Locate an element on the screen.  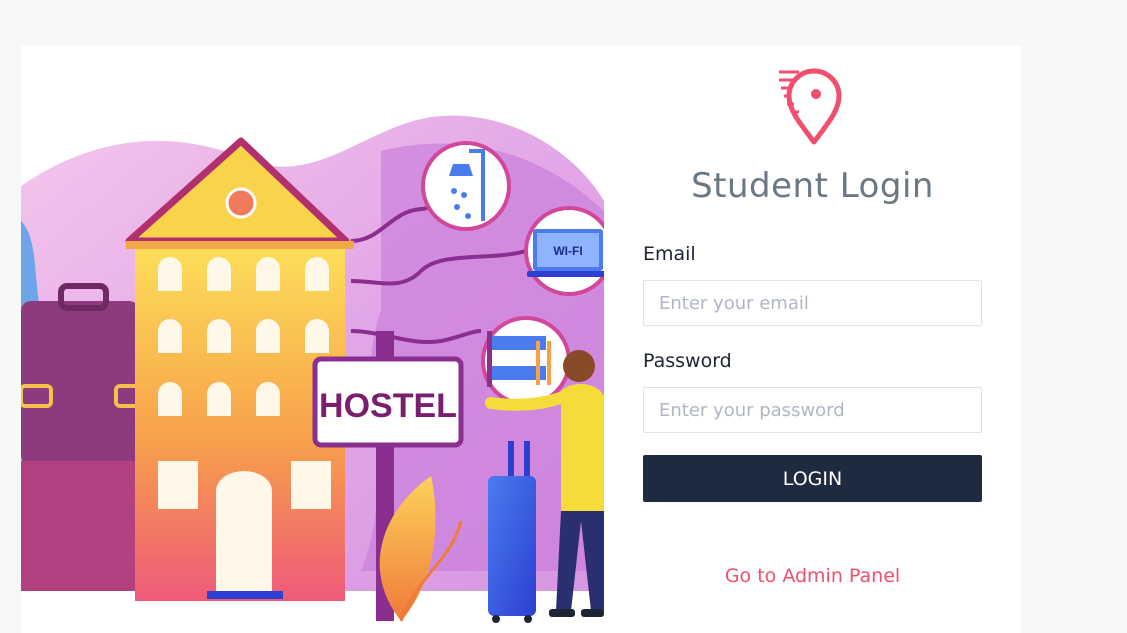
wifi-label: WI-FI is located at coordinates (567, 251).